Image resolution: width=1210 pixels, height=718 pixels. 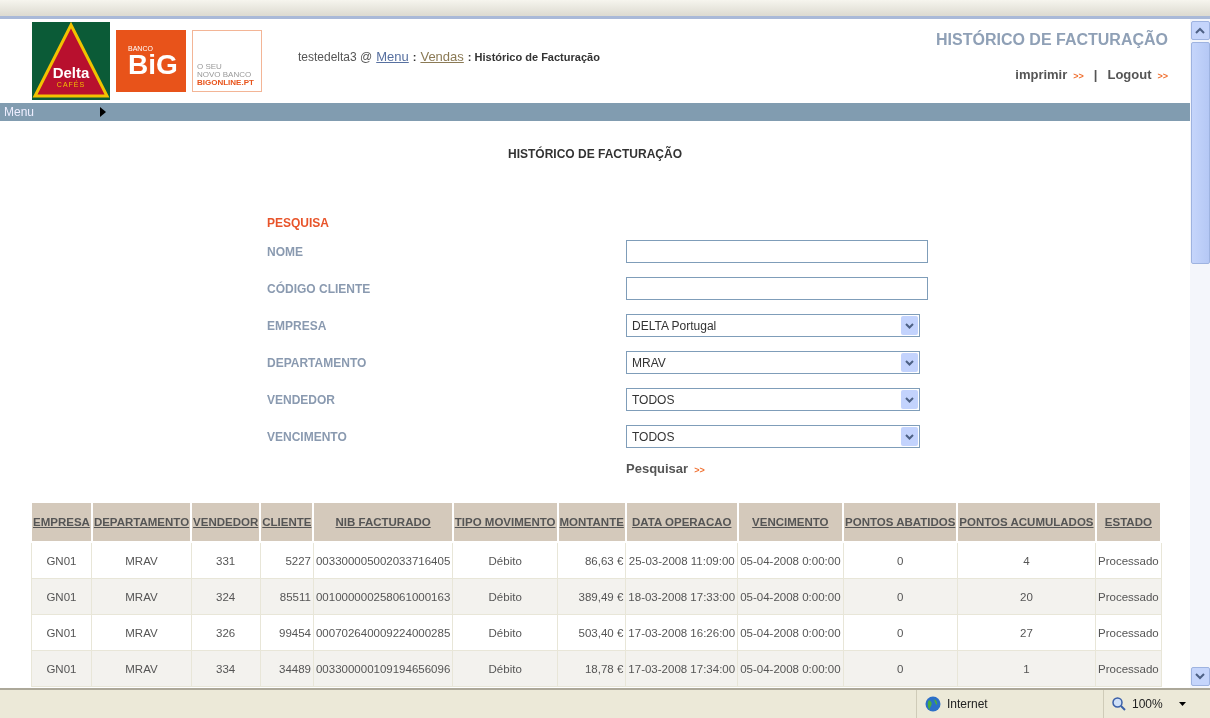 What do you see at coordinates (1200, 30) in the screenshot?
I see `scroll-up-icon` at bounding box center [1200, 30].